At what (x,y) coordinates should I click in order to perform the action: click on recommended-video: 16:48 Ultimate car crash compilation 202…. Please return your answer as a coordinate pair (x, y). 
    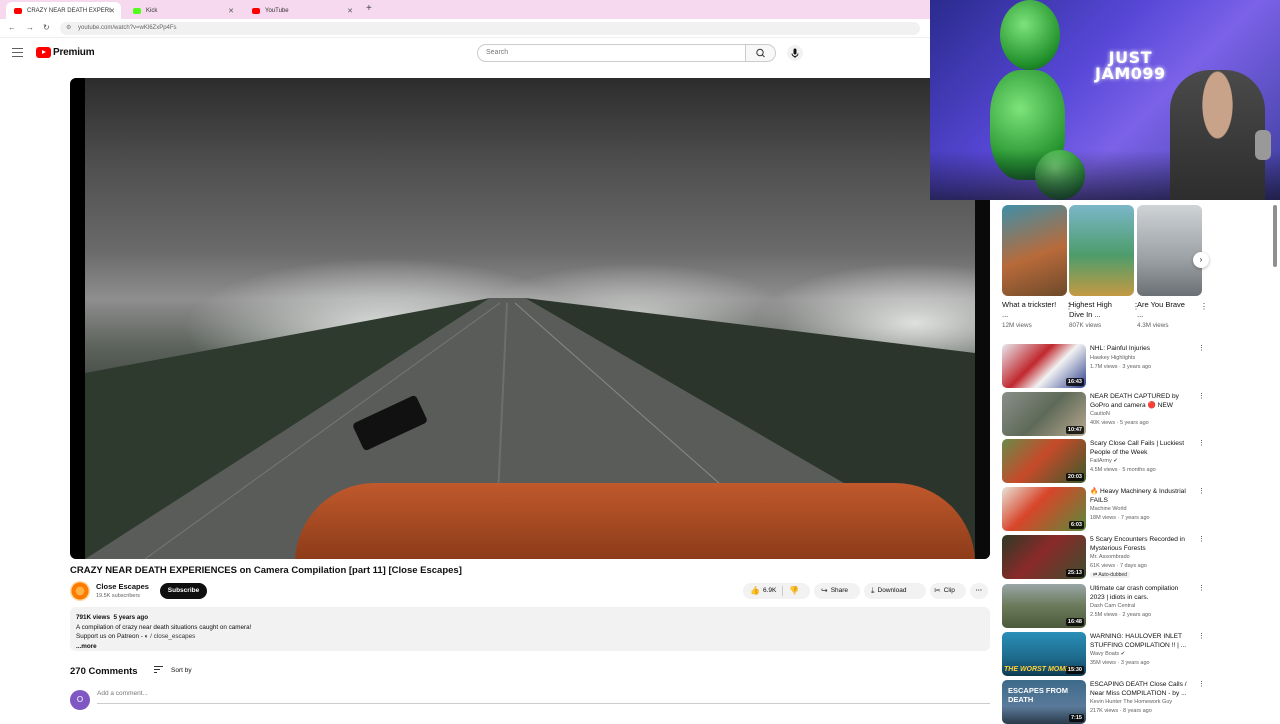
    Looking at the image, I should click on (1103, 606).